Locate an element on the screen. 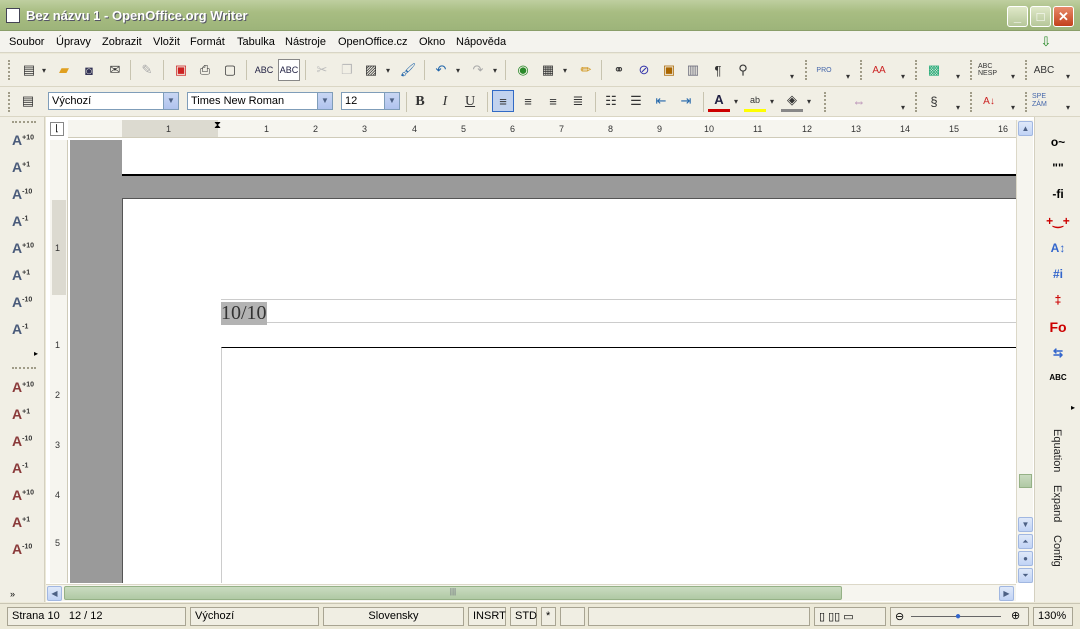 Image resolution: width=1080 pixels, height=629 pixels. export-pdf-icon: ▣ is located at coordinates (181, 70).